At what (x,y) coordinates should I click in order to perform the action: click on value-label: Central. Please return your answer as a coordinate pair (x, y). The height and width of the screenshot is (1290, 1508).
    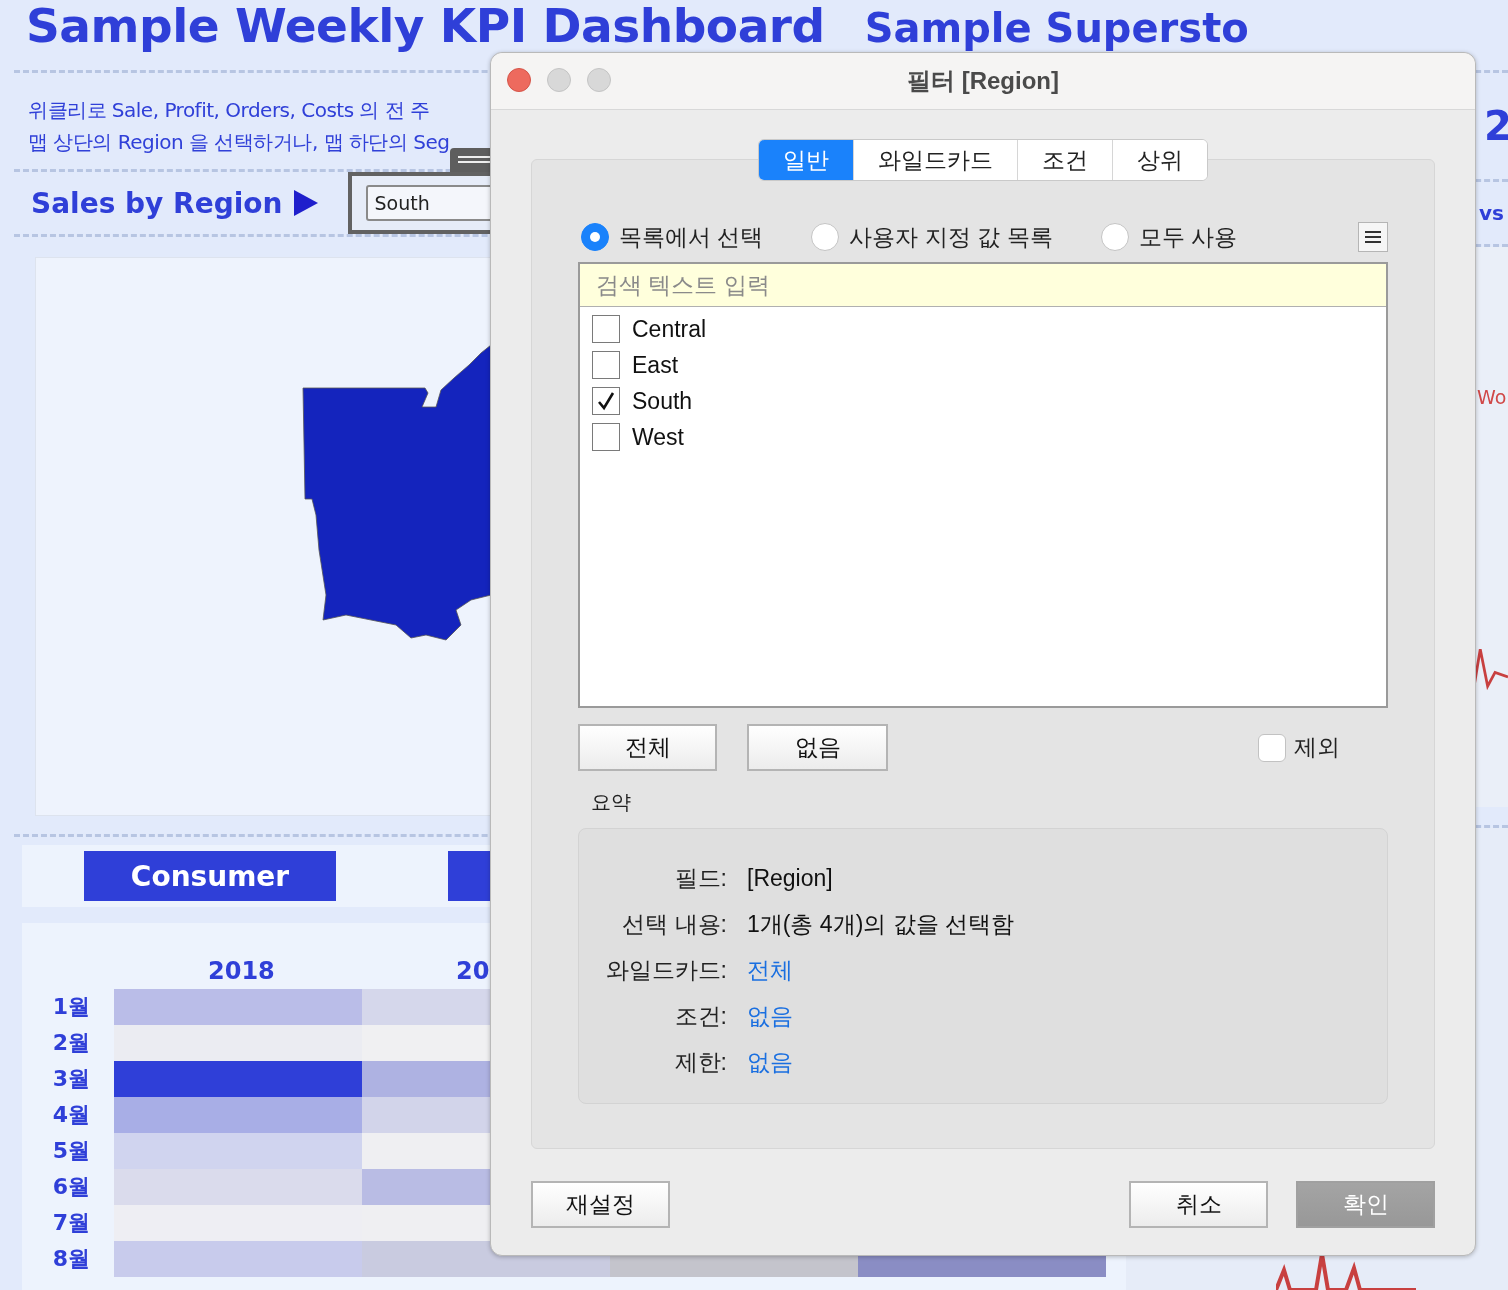
    Looking at the image, I should click on (669, 329).